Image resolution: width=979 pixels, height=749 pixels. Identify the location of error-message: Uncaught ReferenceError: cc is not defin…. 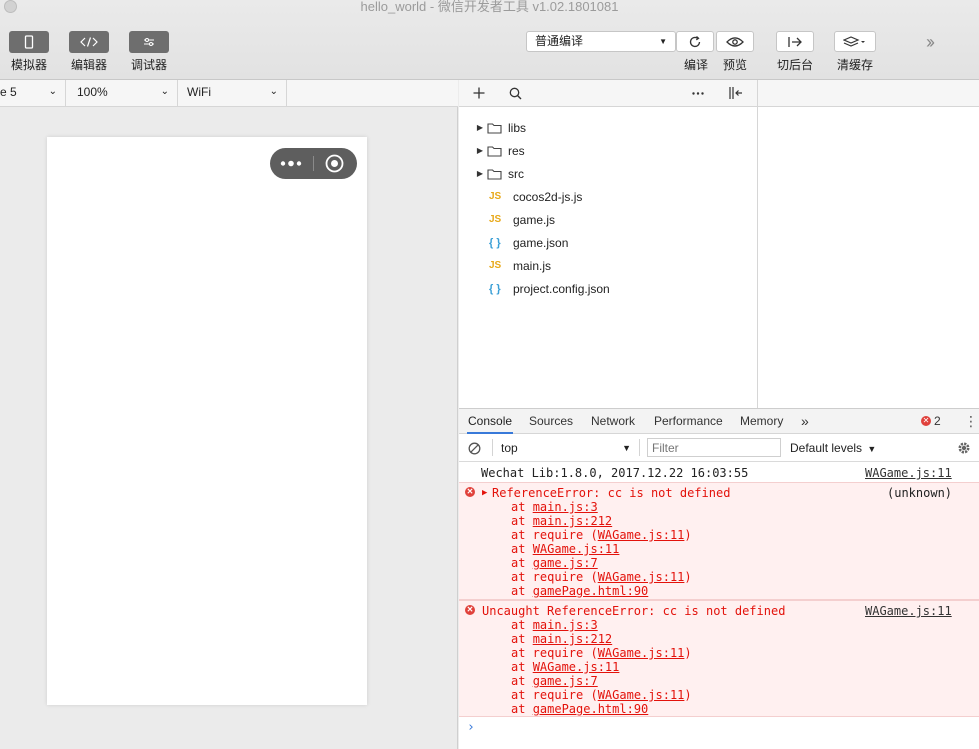
(634, 611).